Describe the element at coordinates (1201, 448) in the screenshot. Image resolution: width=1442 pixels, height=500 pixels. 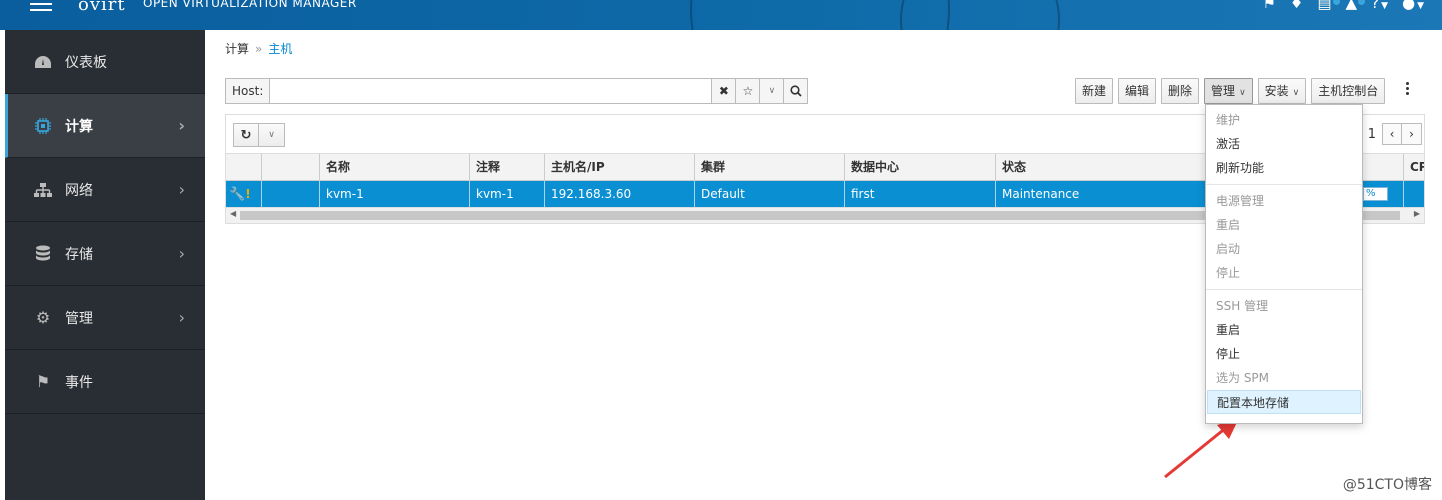
I see `annotation-arrow` at that location.